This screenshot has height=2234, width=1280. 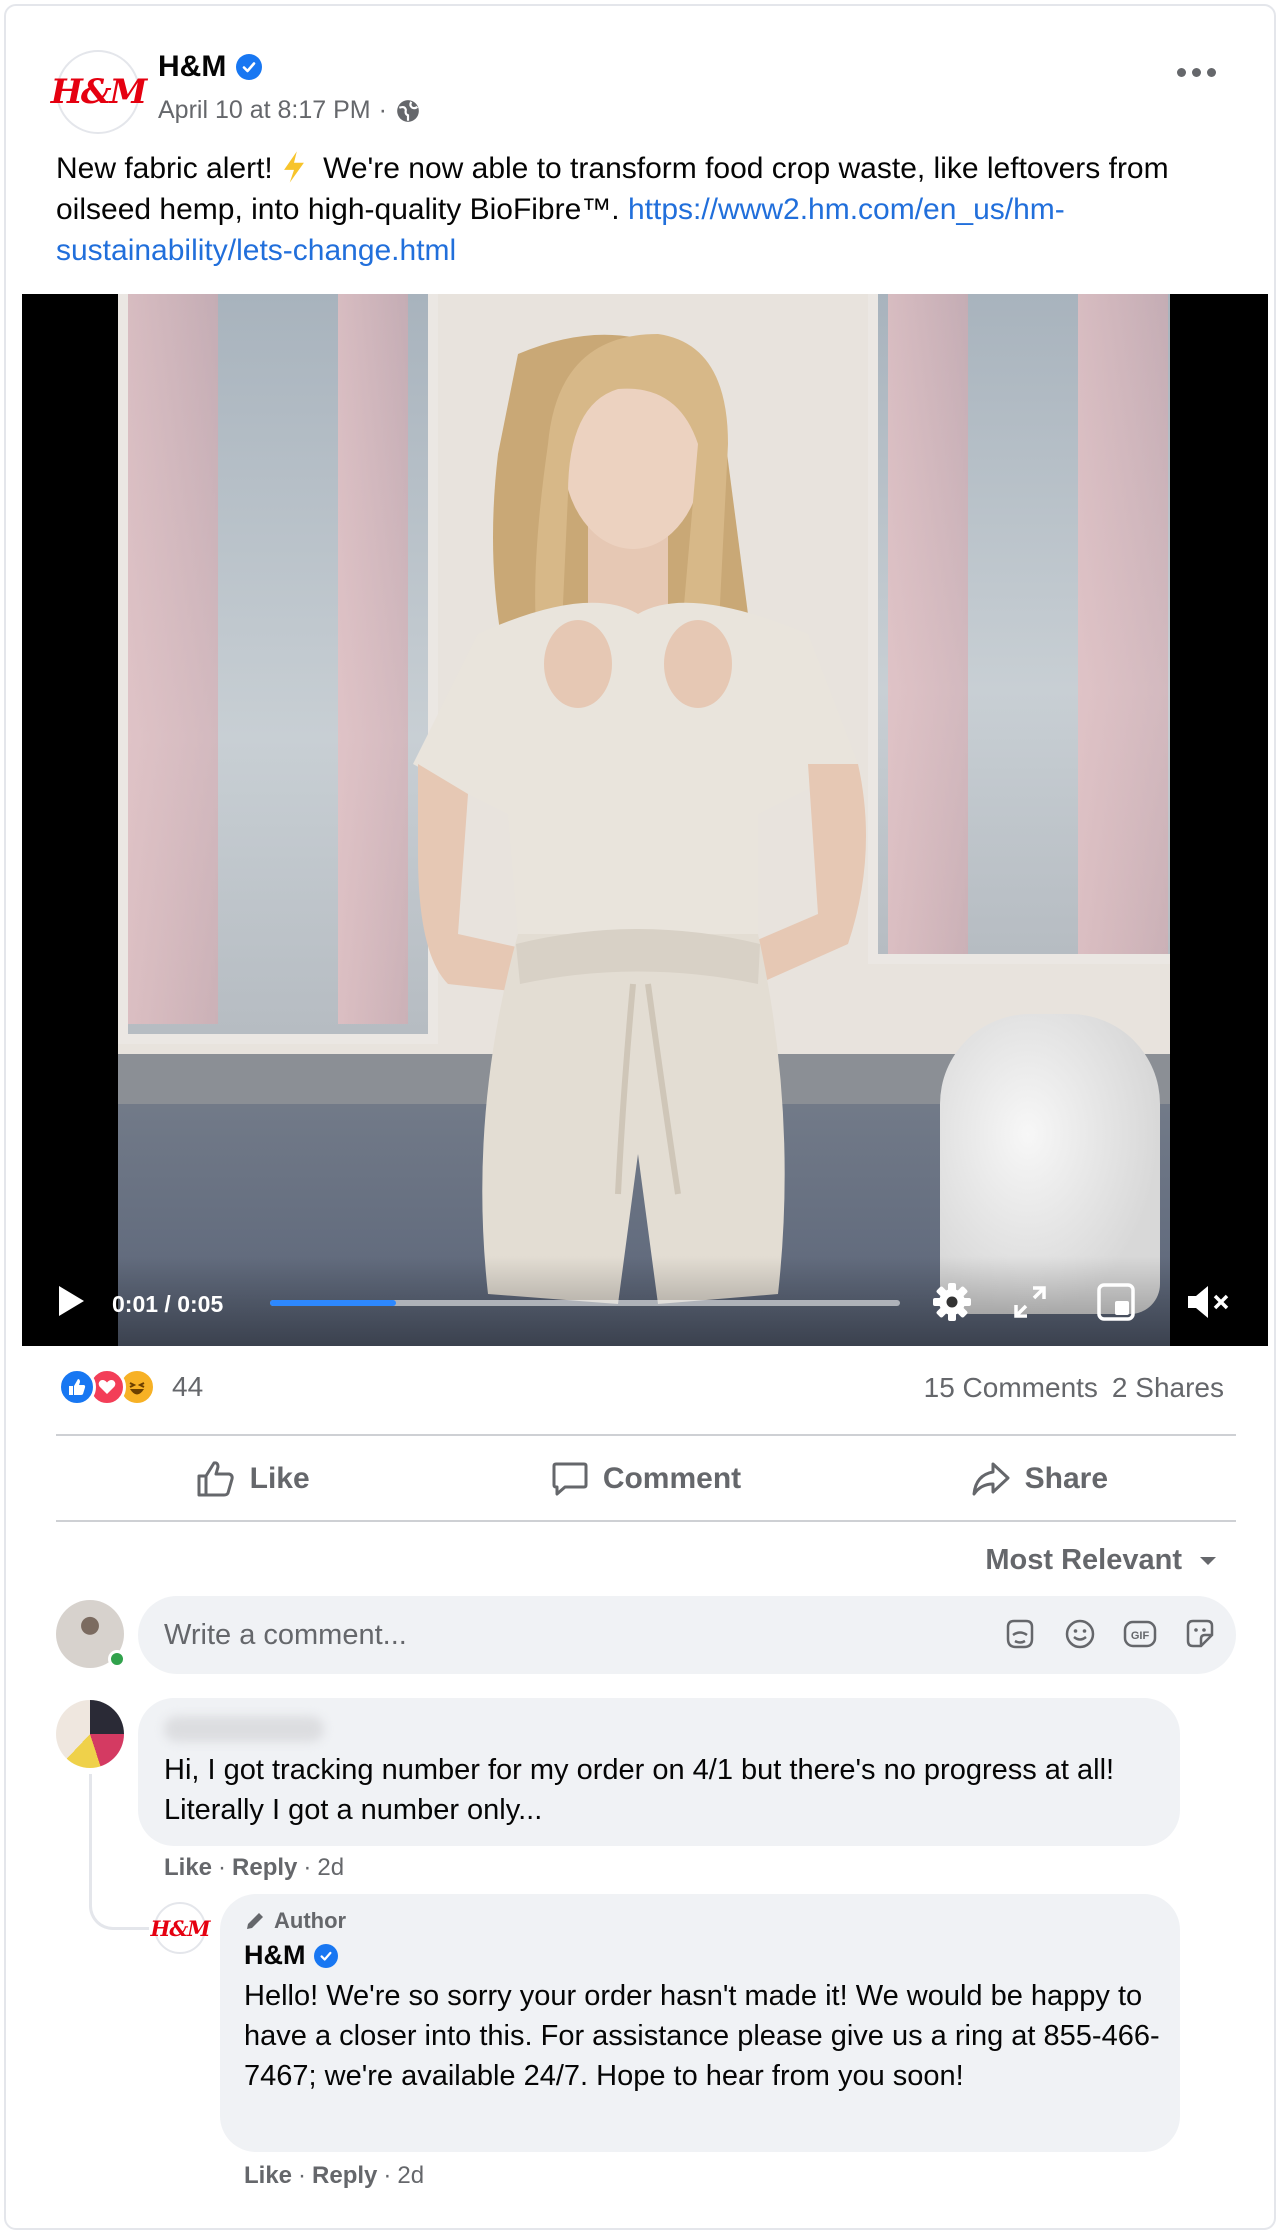 I want to click on page-avatar: H&M, so click(x=99, y=92).